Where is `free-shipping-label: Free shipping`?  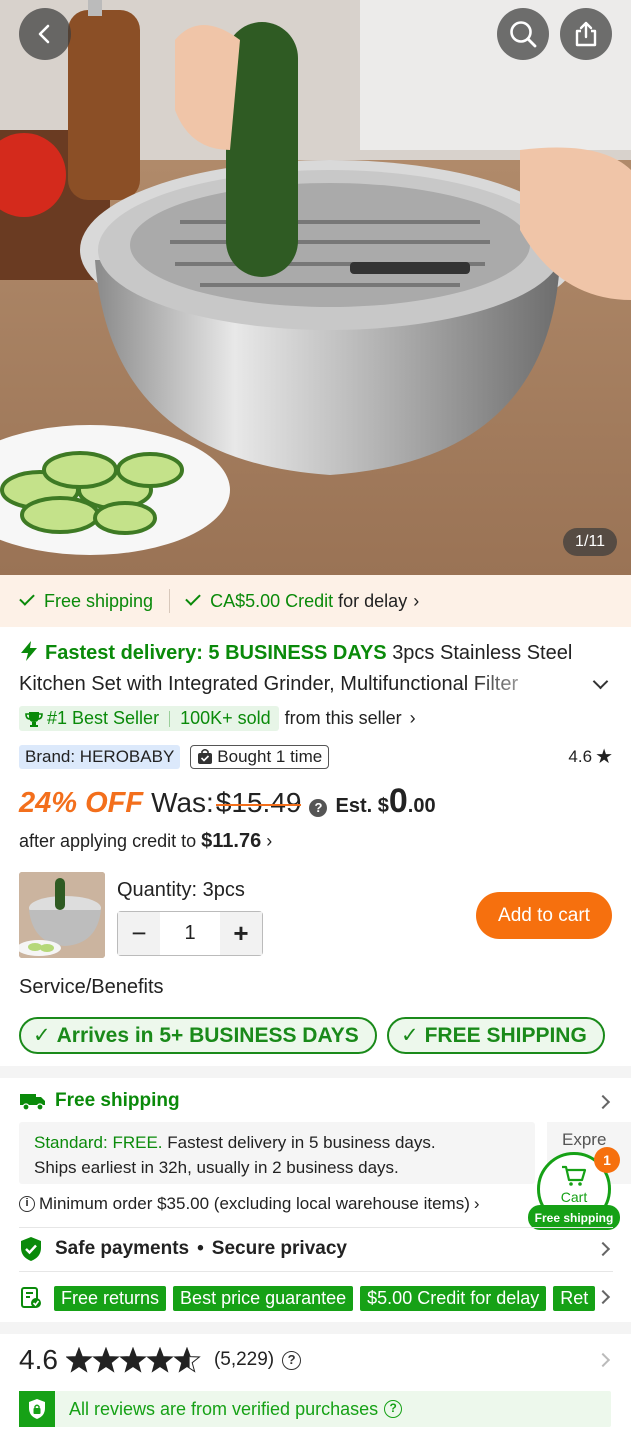
free-shipping-label: Free shipping is located at coordinates (99, 600).